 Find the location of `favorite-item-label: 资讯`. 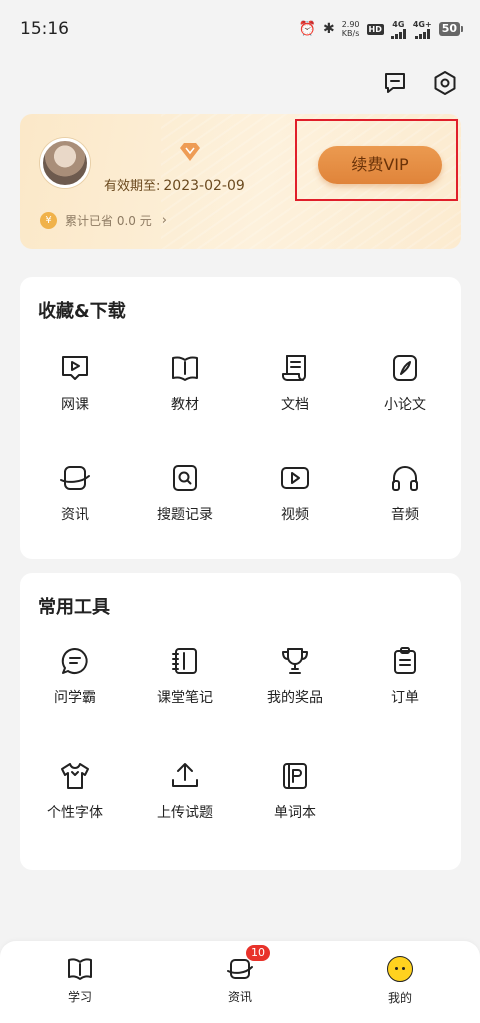

favorite-item-label: 资讯 is located at coordinates (75, 515).